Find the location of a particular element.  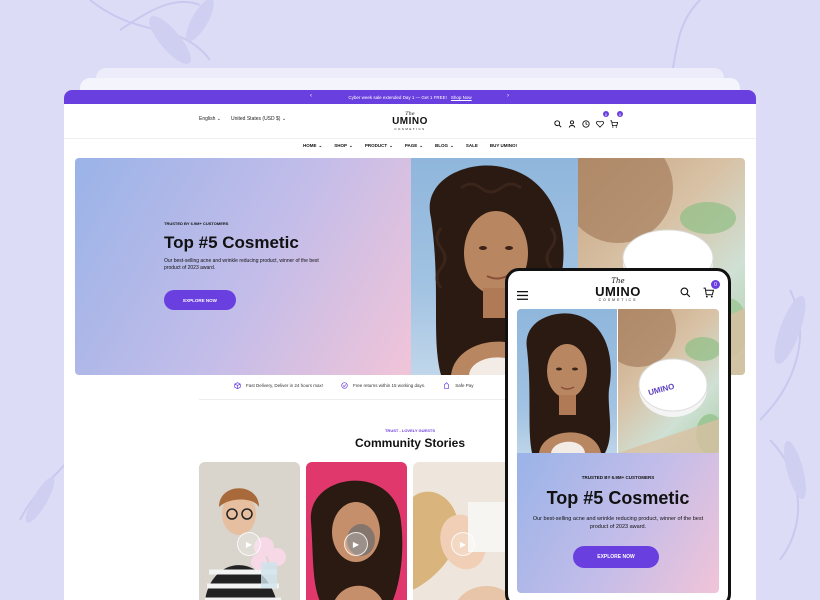

mobile-hero-title: Top #5 Cosmetic is located at coordinates (618, 498).